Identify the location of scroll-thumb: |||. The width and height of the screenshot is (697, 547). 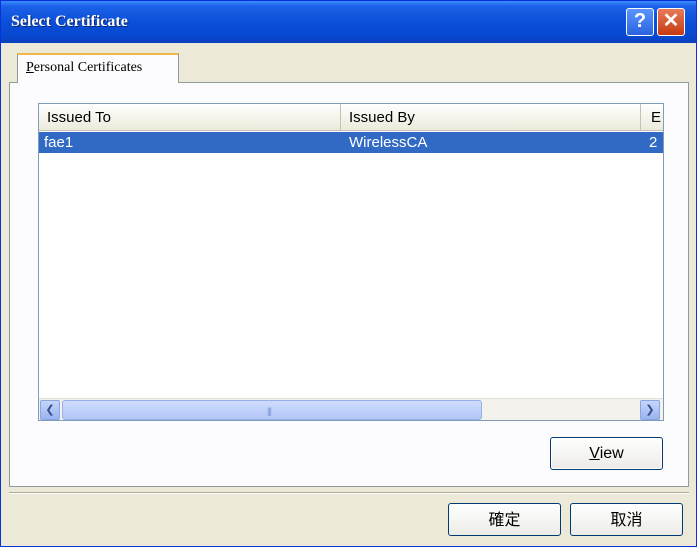
(272, 410).